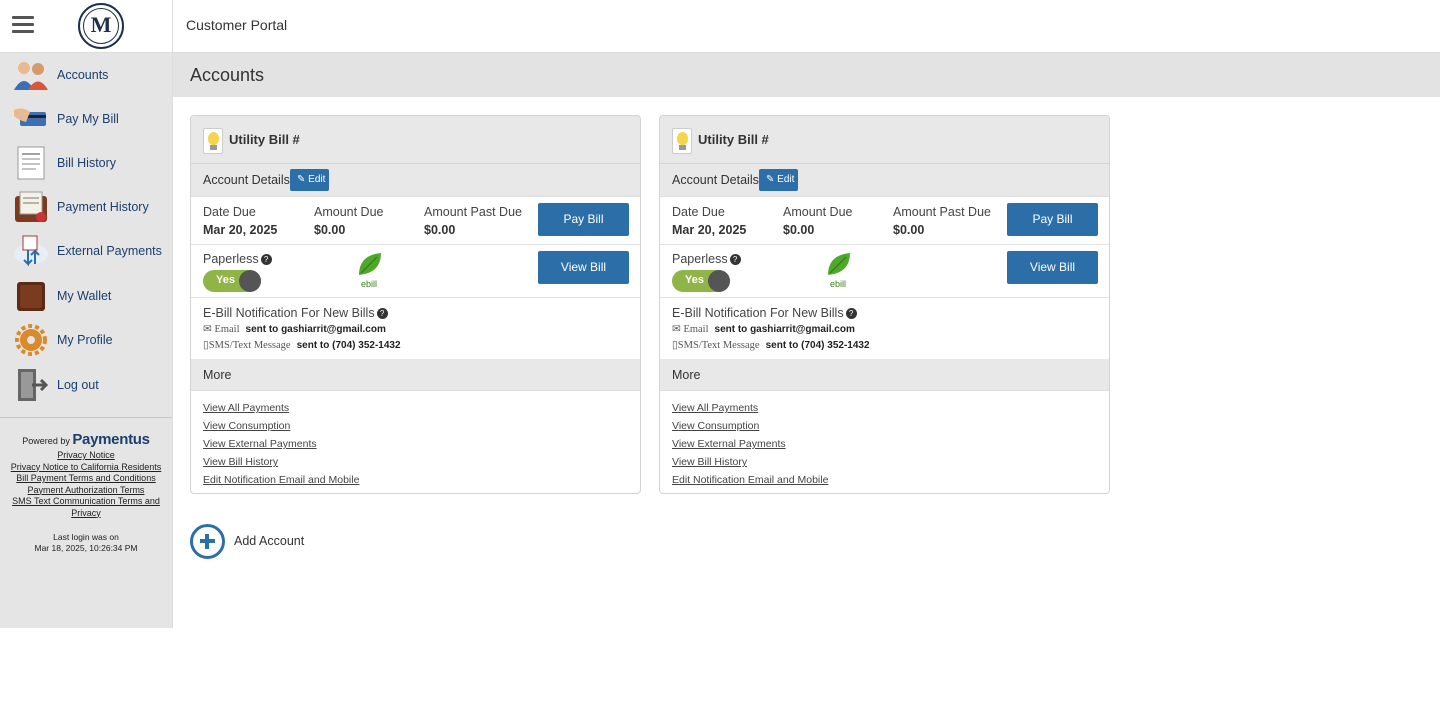 The height and width of the screenshot is (709, 1440). Describe the element at coordinates (686, 375) in the screenshot. I see `more-label: More` at that location.